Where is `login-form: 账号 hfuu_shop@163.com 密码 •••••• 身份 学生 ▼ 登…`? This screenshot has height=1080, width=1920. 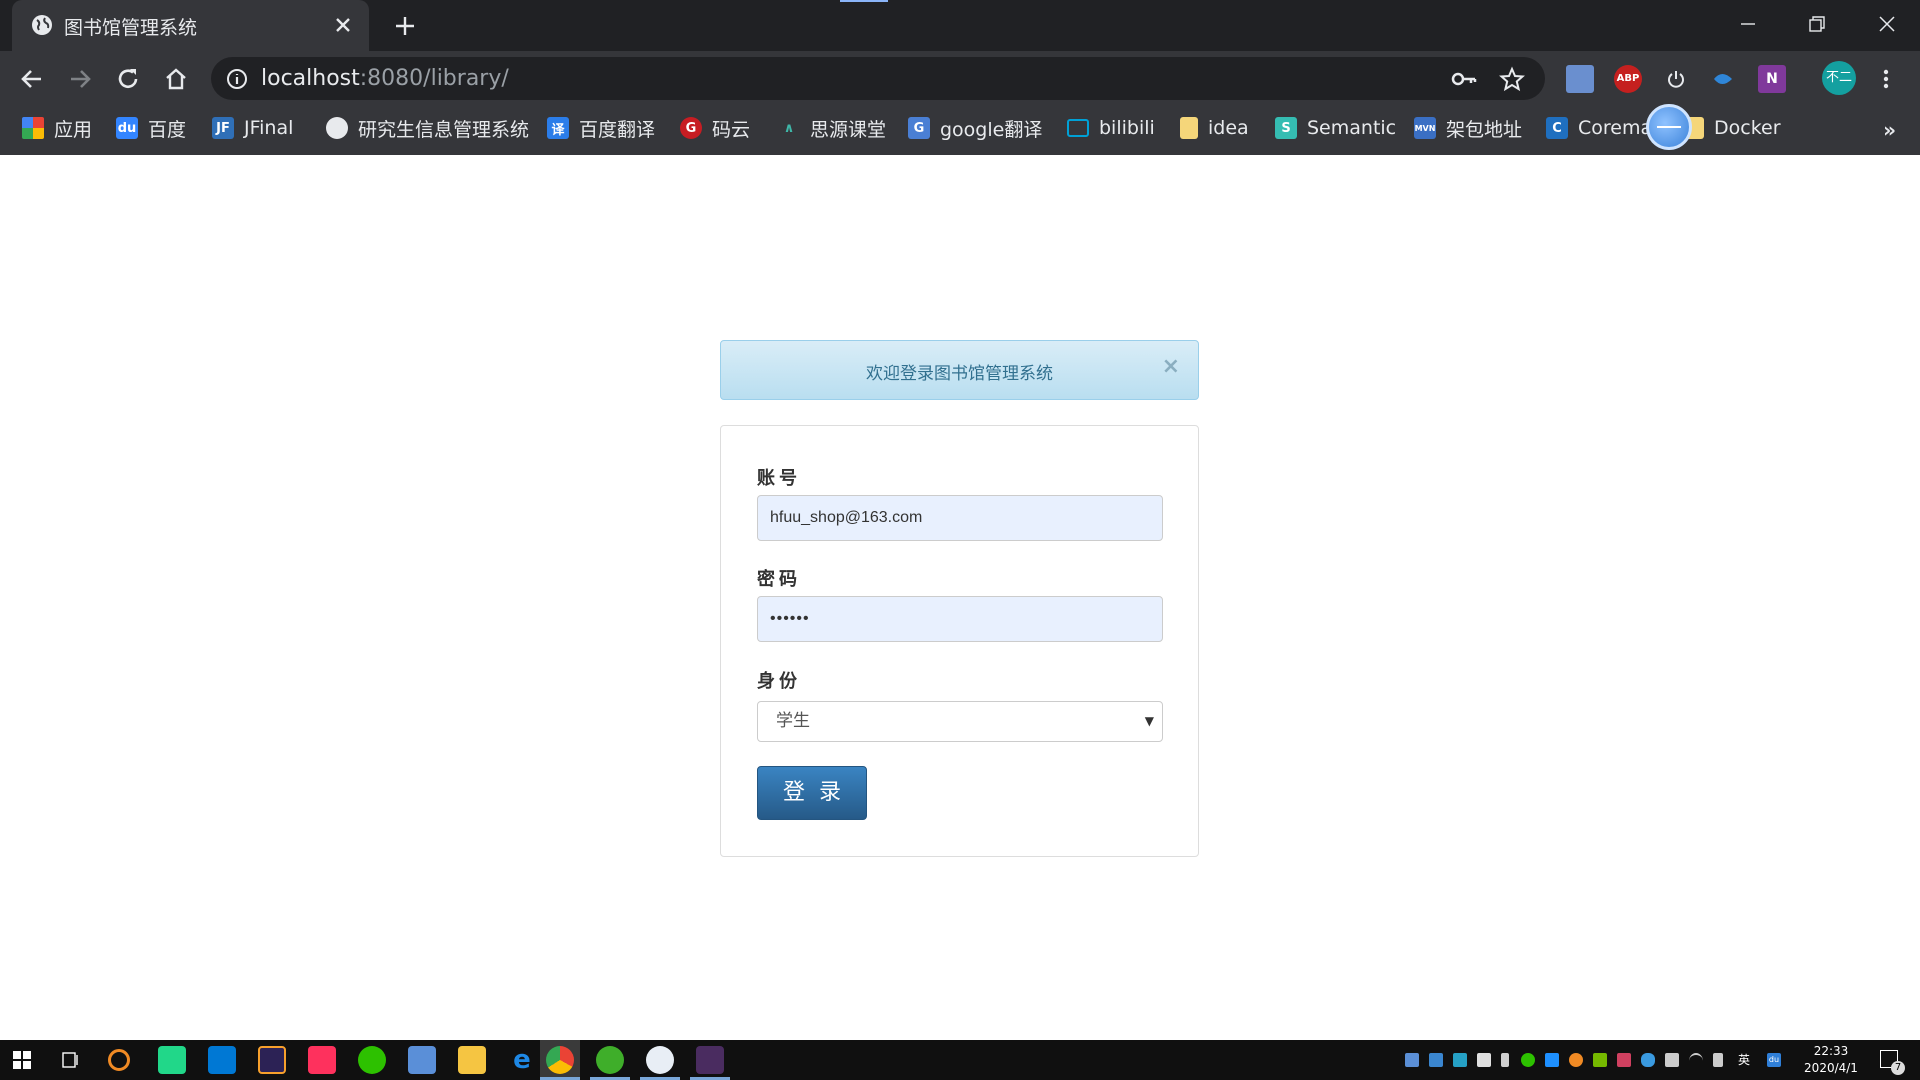 login-form: 账号 hfuu_shop@163.com 密码 •••••• 身份 学生 ▼ 登… is located at coordinates (959, 641).